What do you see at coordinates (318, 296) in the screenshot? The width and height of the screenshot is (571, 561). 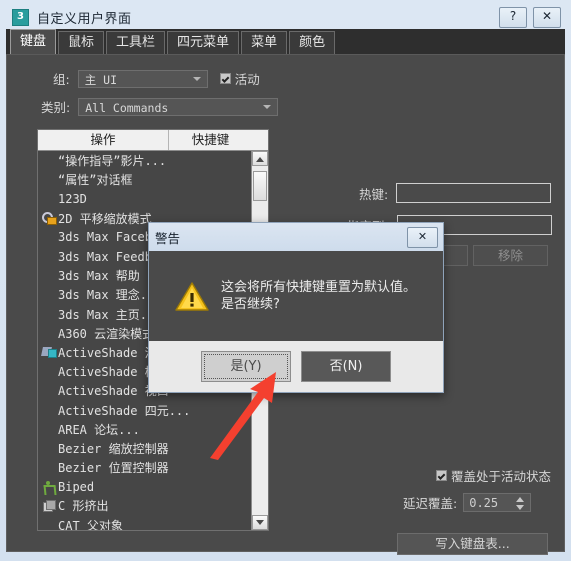 I see `warning-dialog-message: 这会将所有快捷键重置为默认值。 是否继续?` at bounding box center [318, 296].